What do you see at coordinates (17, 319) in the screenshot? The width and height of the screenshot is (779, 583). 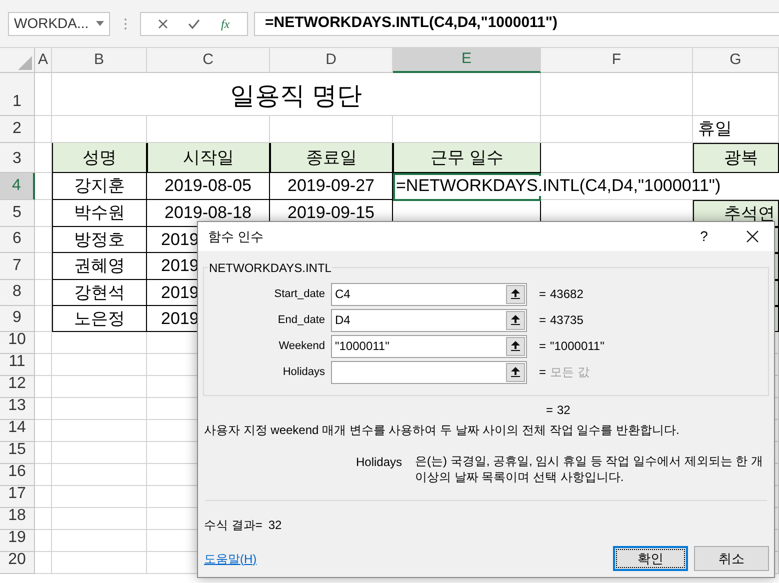 I see `row-header: 9` at bounding box center [17, 319].